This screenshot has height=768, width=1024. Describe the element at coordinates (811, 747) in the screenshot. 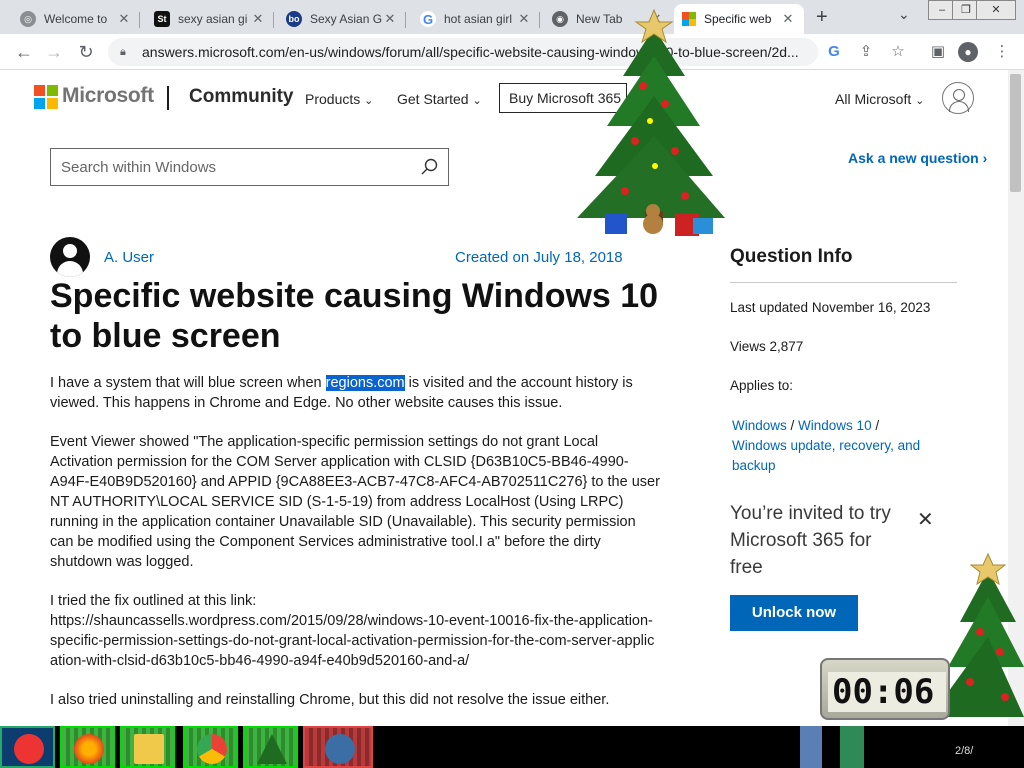

I see `tray-item` at that location.